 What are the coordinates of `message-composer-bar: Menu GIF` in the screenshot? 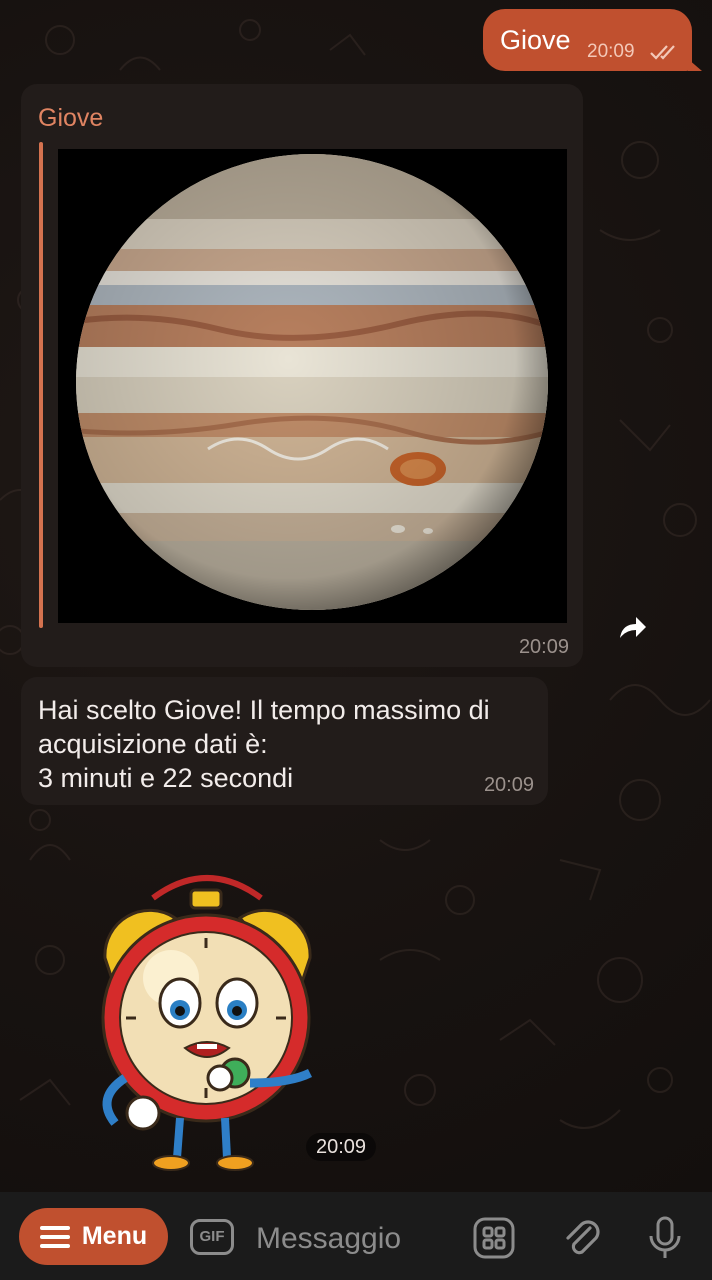 It's located at (356, 1236).